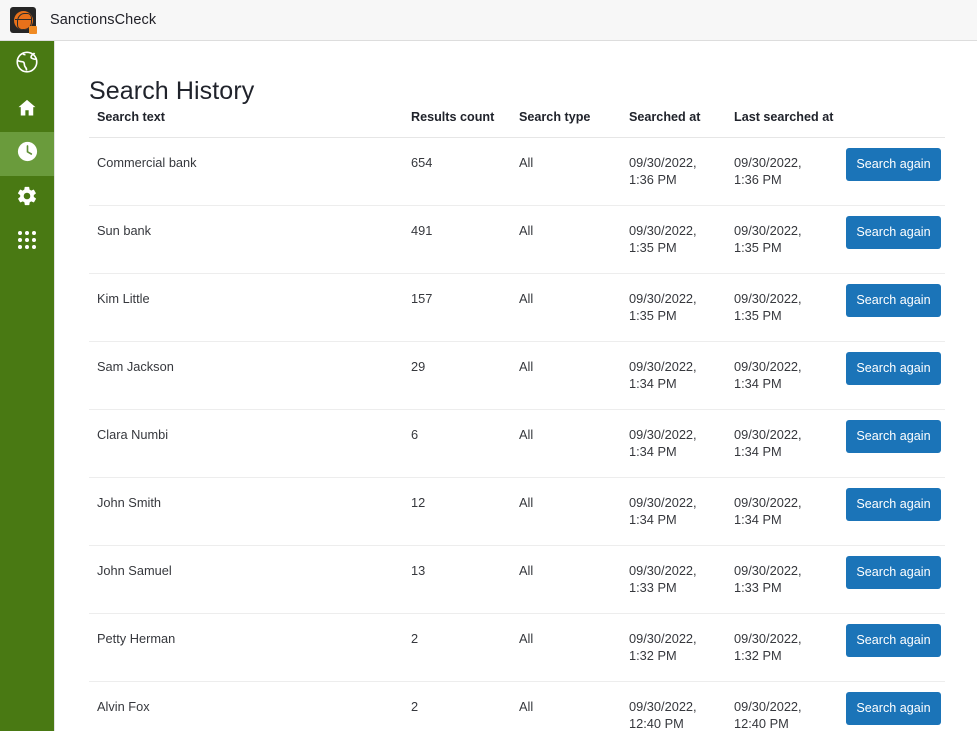 Image resolution: width=977 pixels, height=731 pixels. I want to click on grid-apps-icon, so click(27, 242).